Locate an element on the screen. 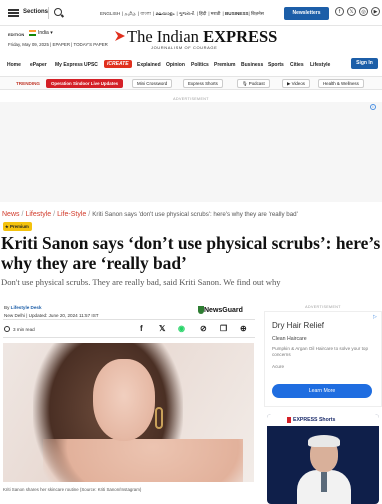  breadcrumb-life-style: Life-Style is located at coordinates (71, 214).